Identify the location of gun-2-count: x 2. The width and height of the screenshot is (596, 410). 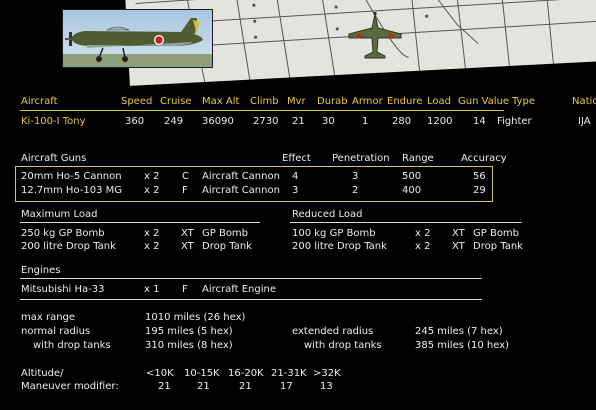
(152, 190).